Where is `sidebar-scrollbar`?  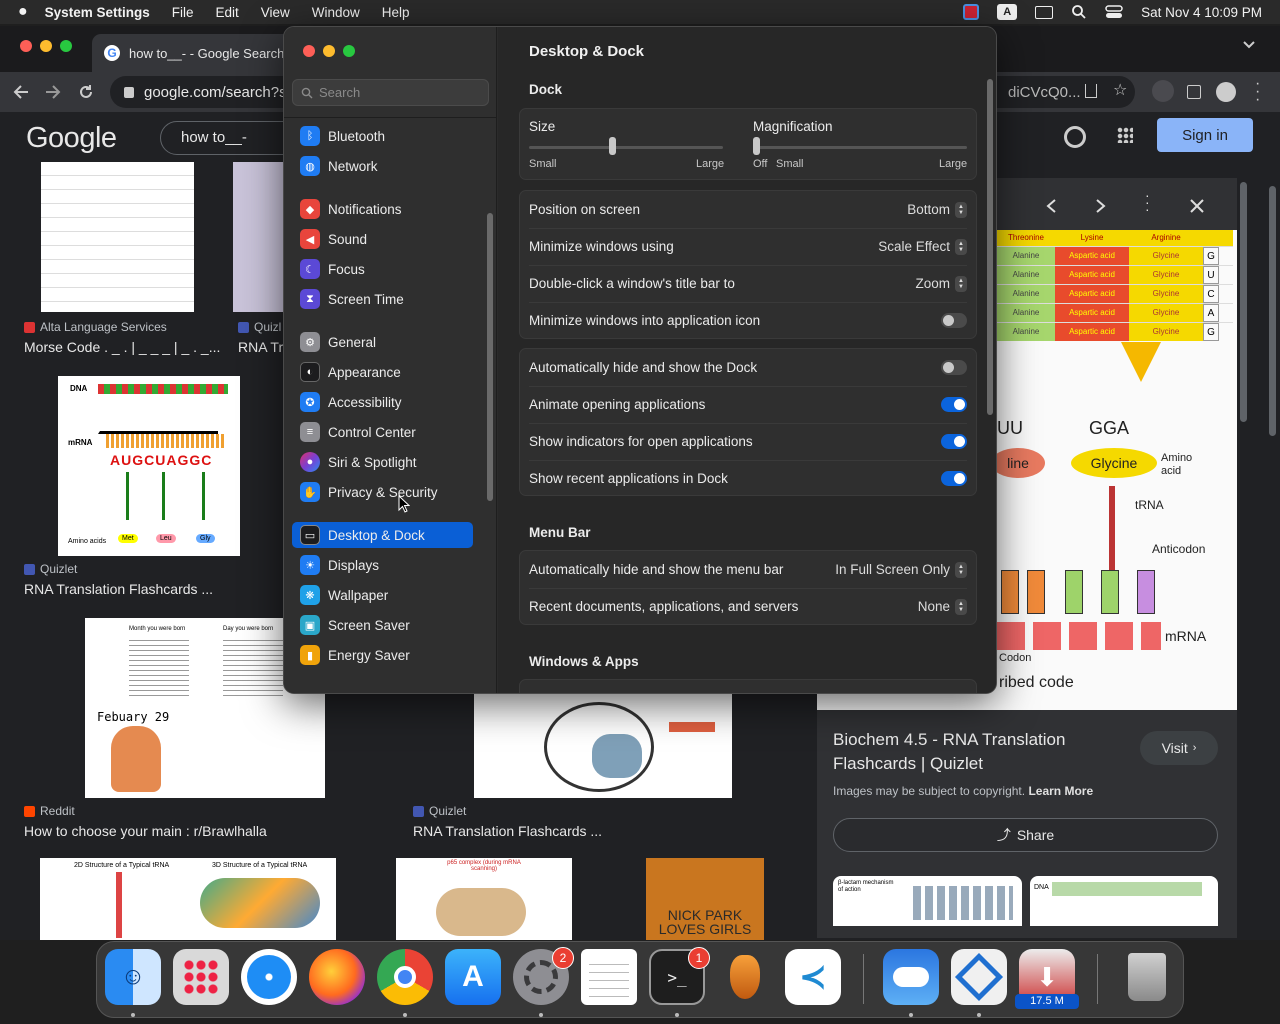
sidebar-scrollbar is located at coordinates (490, 357).